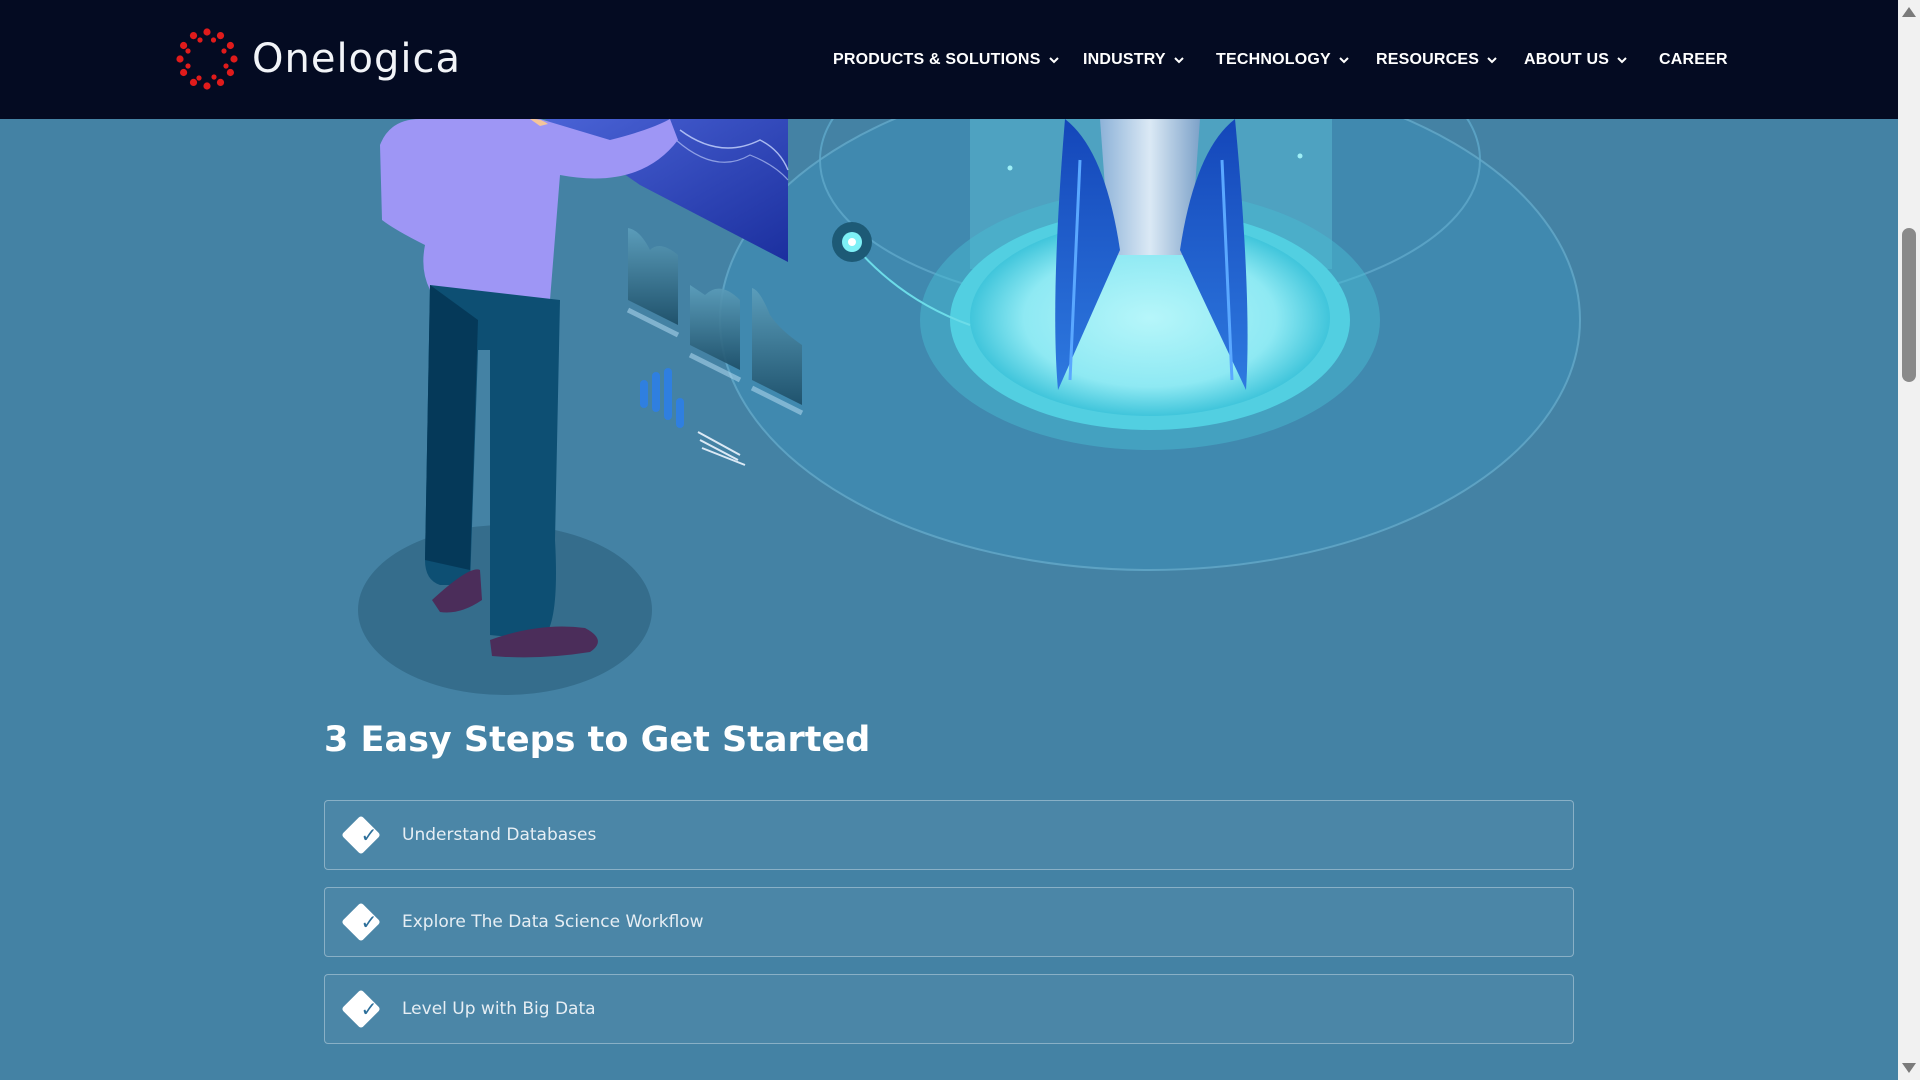 This screenshot has height=1080, width=1920. What do you see at coordinates (499, 1009) in the screenshot?
I see `step-label: Level Up with Big Data` at bounding box center [499, 1009].